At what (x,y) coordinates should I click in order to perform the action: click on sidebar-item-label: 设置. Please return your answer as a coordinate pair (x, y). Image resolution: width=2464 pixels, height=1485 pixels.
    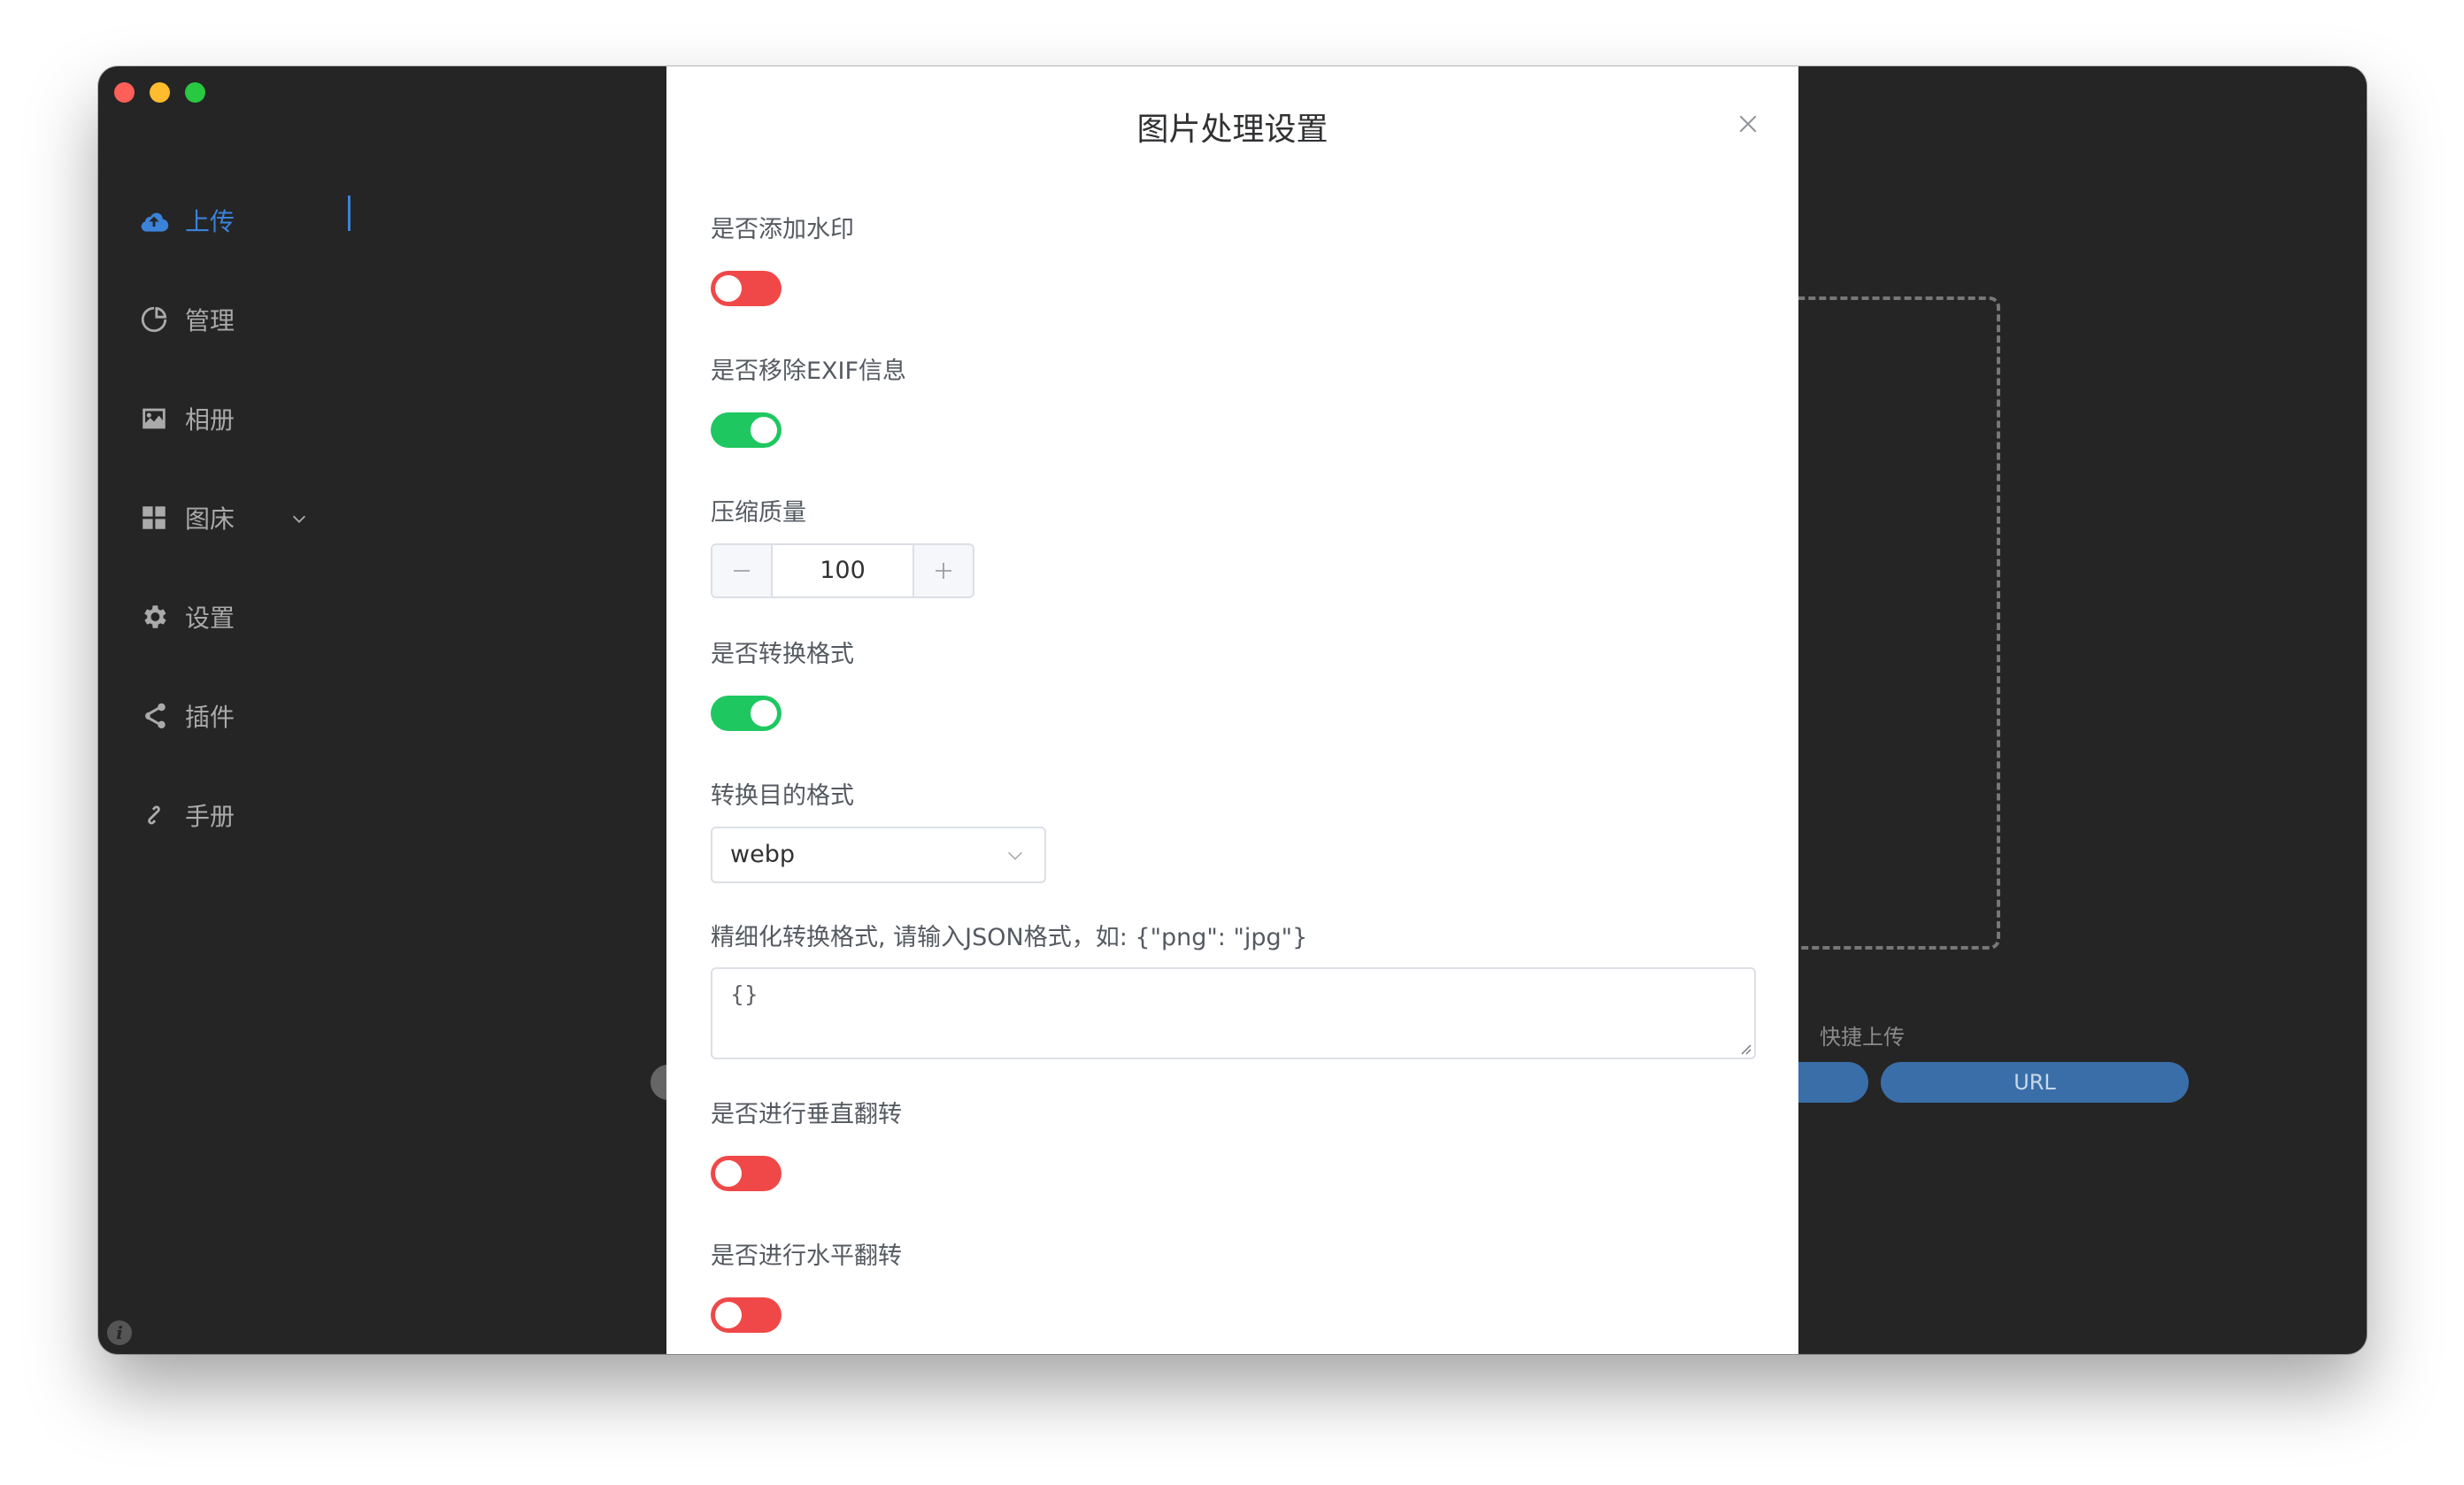
    Looking at the image, I should click on (210, 619).